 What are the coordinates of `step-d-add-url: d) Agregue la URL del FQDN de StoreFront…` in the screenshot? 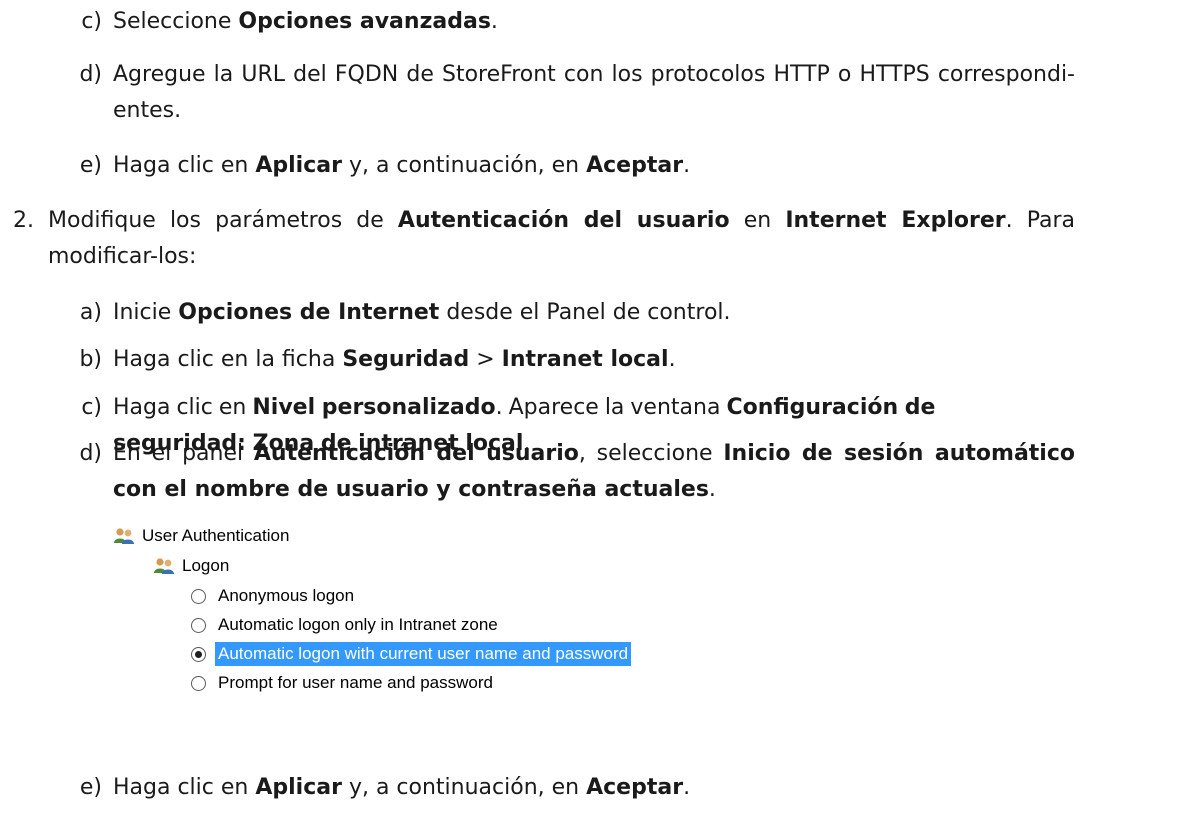 It's located at (595, 97).